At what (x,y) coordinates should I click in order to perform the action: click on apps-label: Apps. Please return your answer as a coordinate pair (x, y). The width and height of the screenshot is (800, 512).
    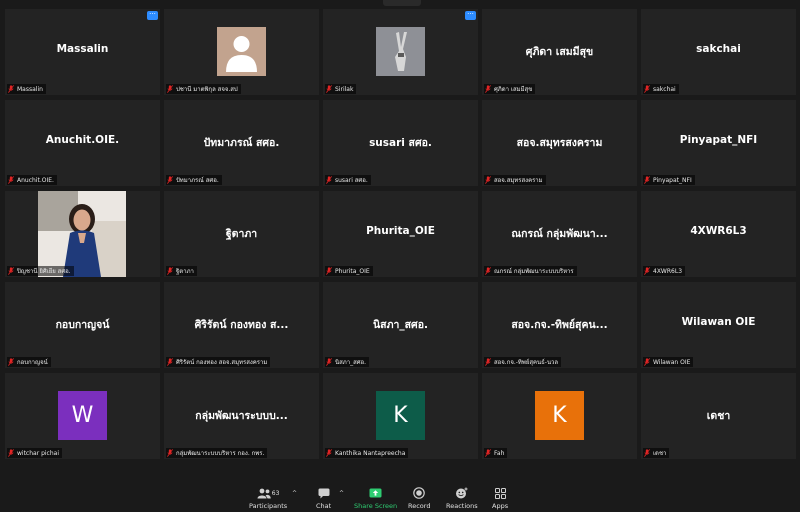
    Looking at the image, I should click on (500, 506).